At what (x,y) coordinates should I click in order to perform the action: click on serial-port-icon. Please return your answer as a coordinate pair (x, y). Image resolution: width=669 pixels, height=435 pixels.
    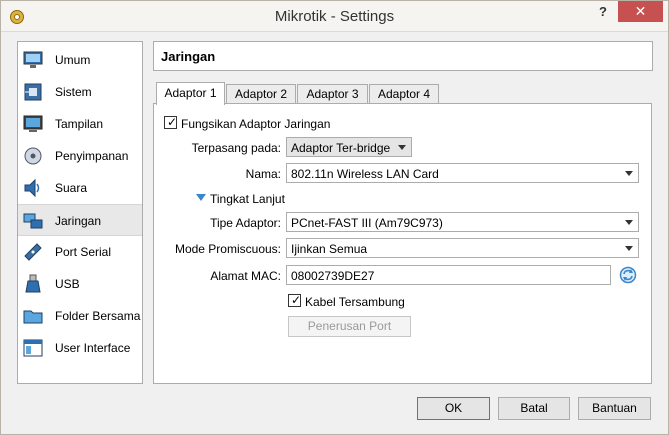
    Looking at the image, I should click on (33, 252).